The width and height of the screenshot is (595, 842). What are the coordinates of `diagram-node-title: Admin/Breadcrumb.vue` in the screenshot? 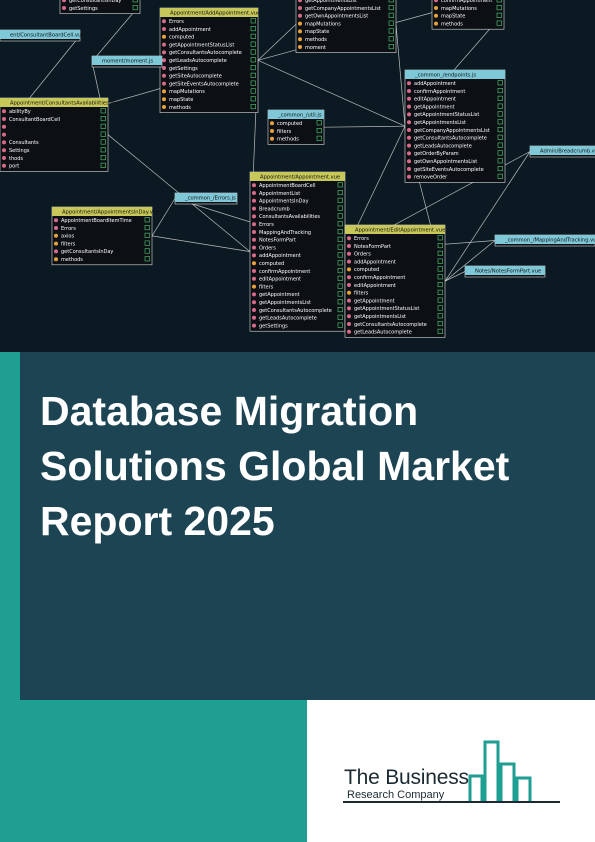 It's located at (567, 152).